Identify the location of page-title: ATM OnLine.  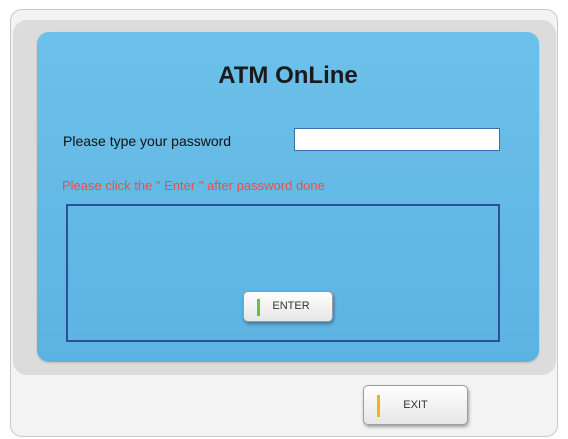
(288, 75).